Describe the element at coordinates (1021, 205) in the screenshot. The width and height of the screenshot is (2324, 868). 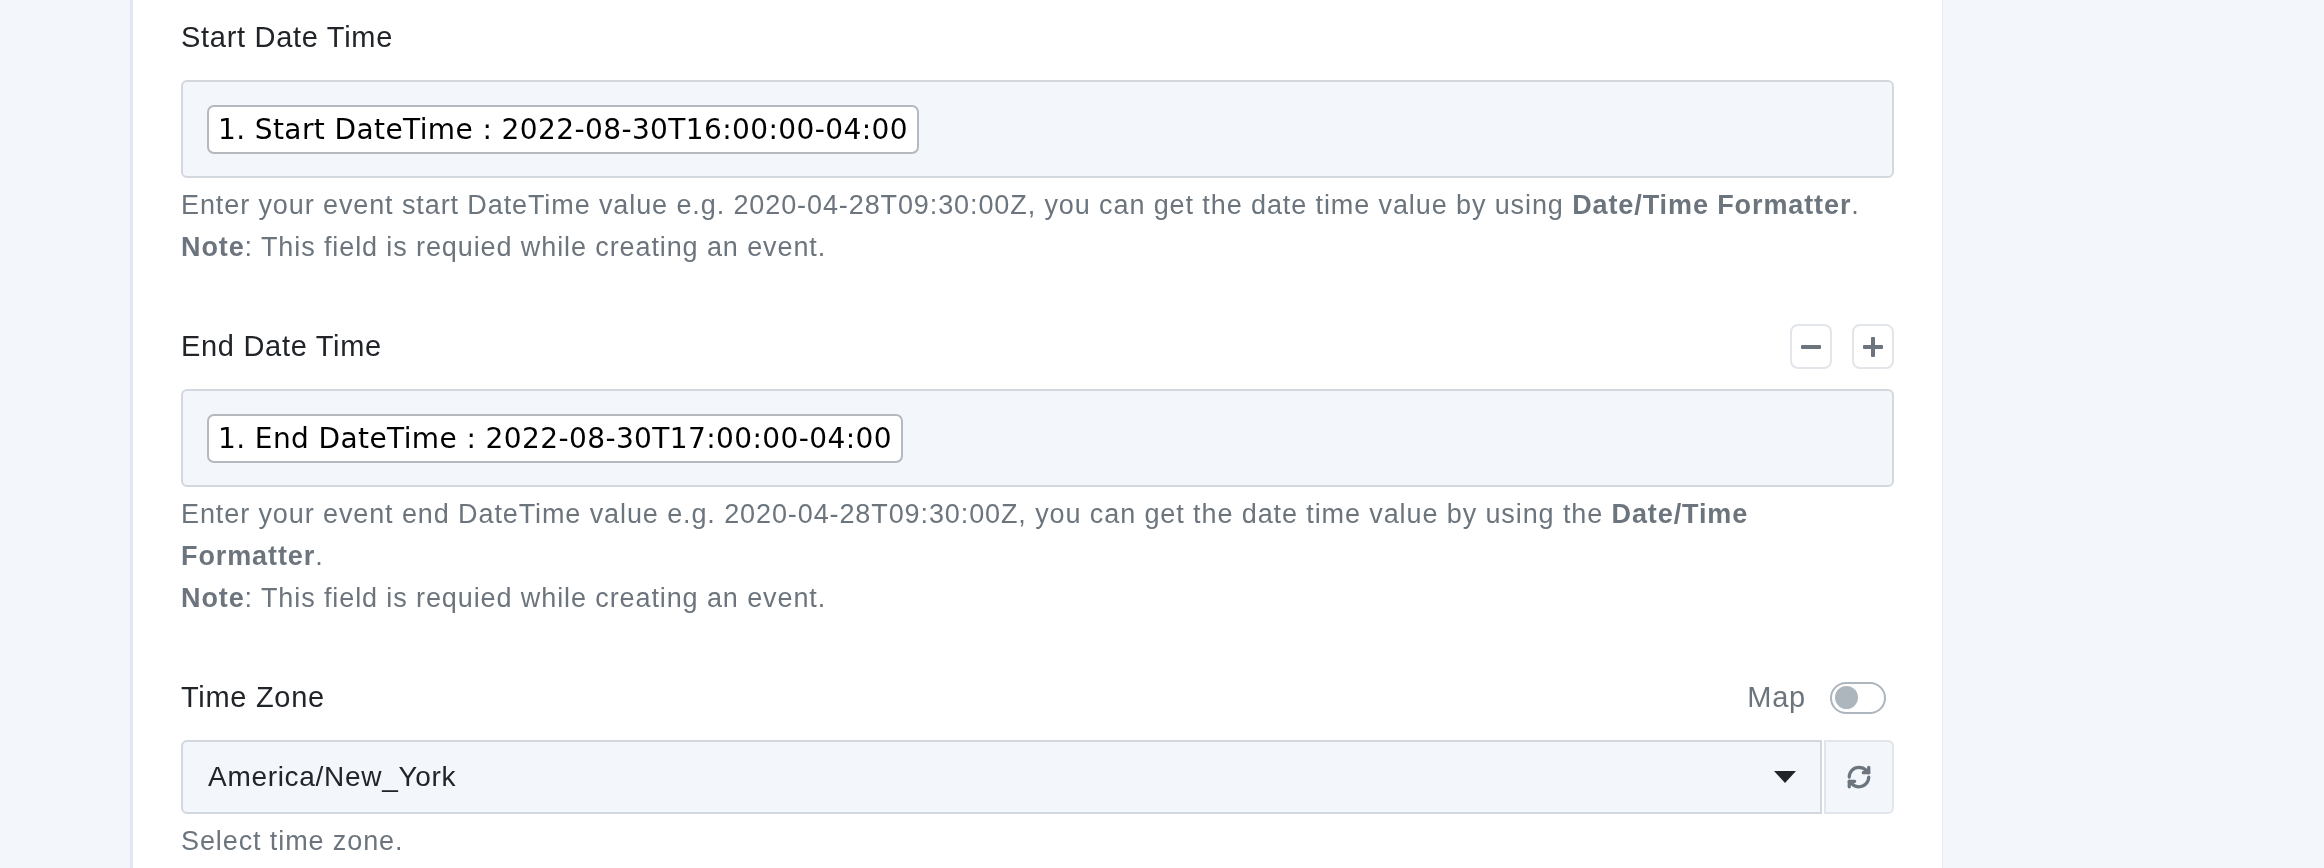
I see `help-text: Enter your event start DateTime value e.g. 2020-04-28T09:30:00Z, you can get the date time value by using Date/Time Formatter.` at that location.